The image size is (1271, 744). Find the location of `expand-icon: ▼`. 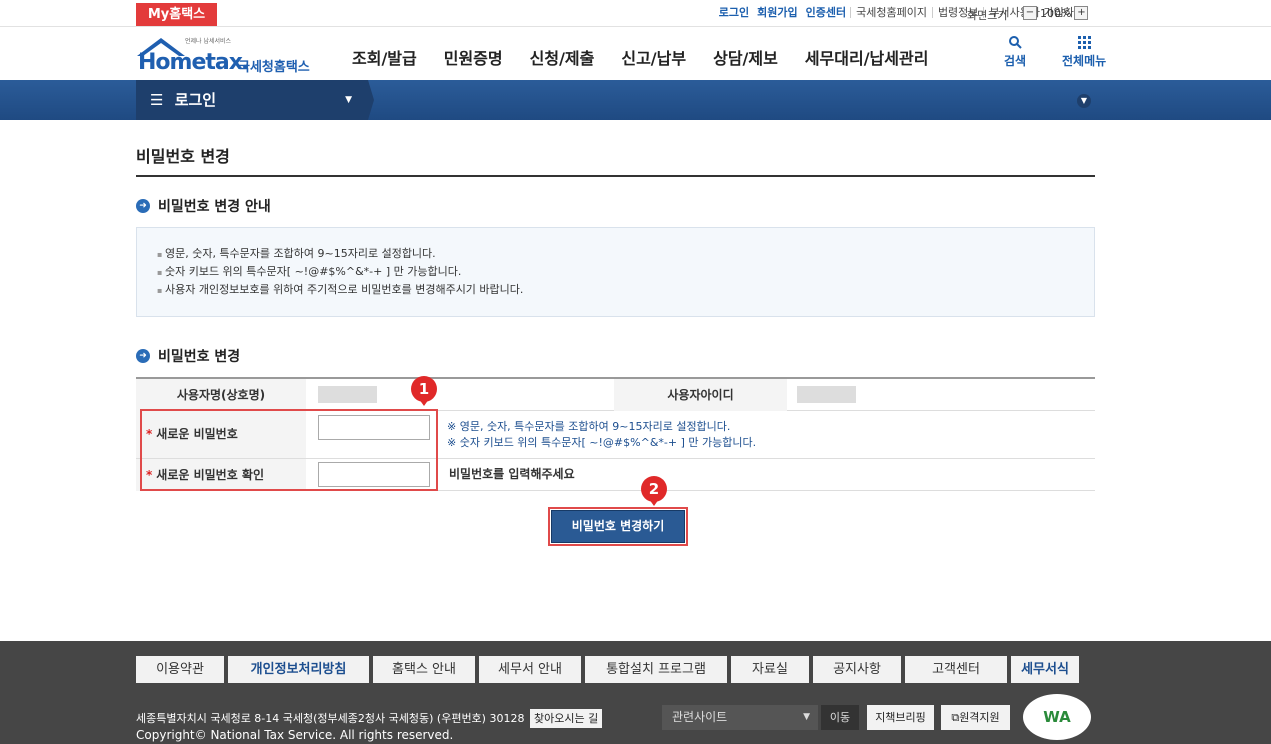

expand-icon: ▼ is located at coordinates (1084, 101).